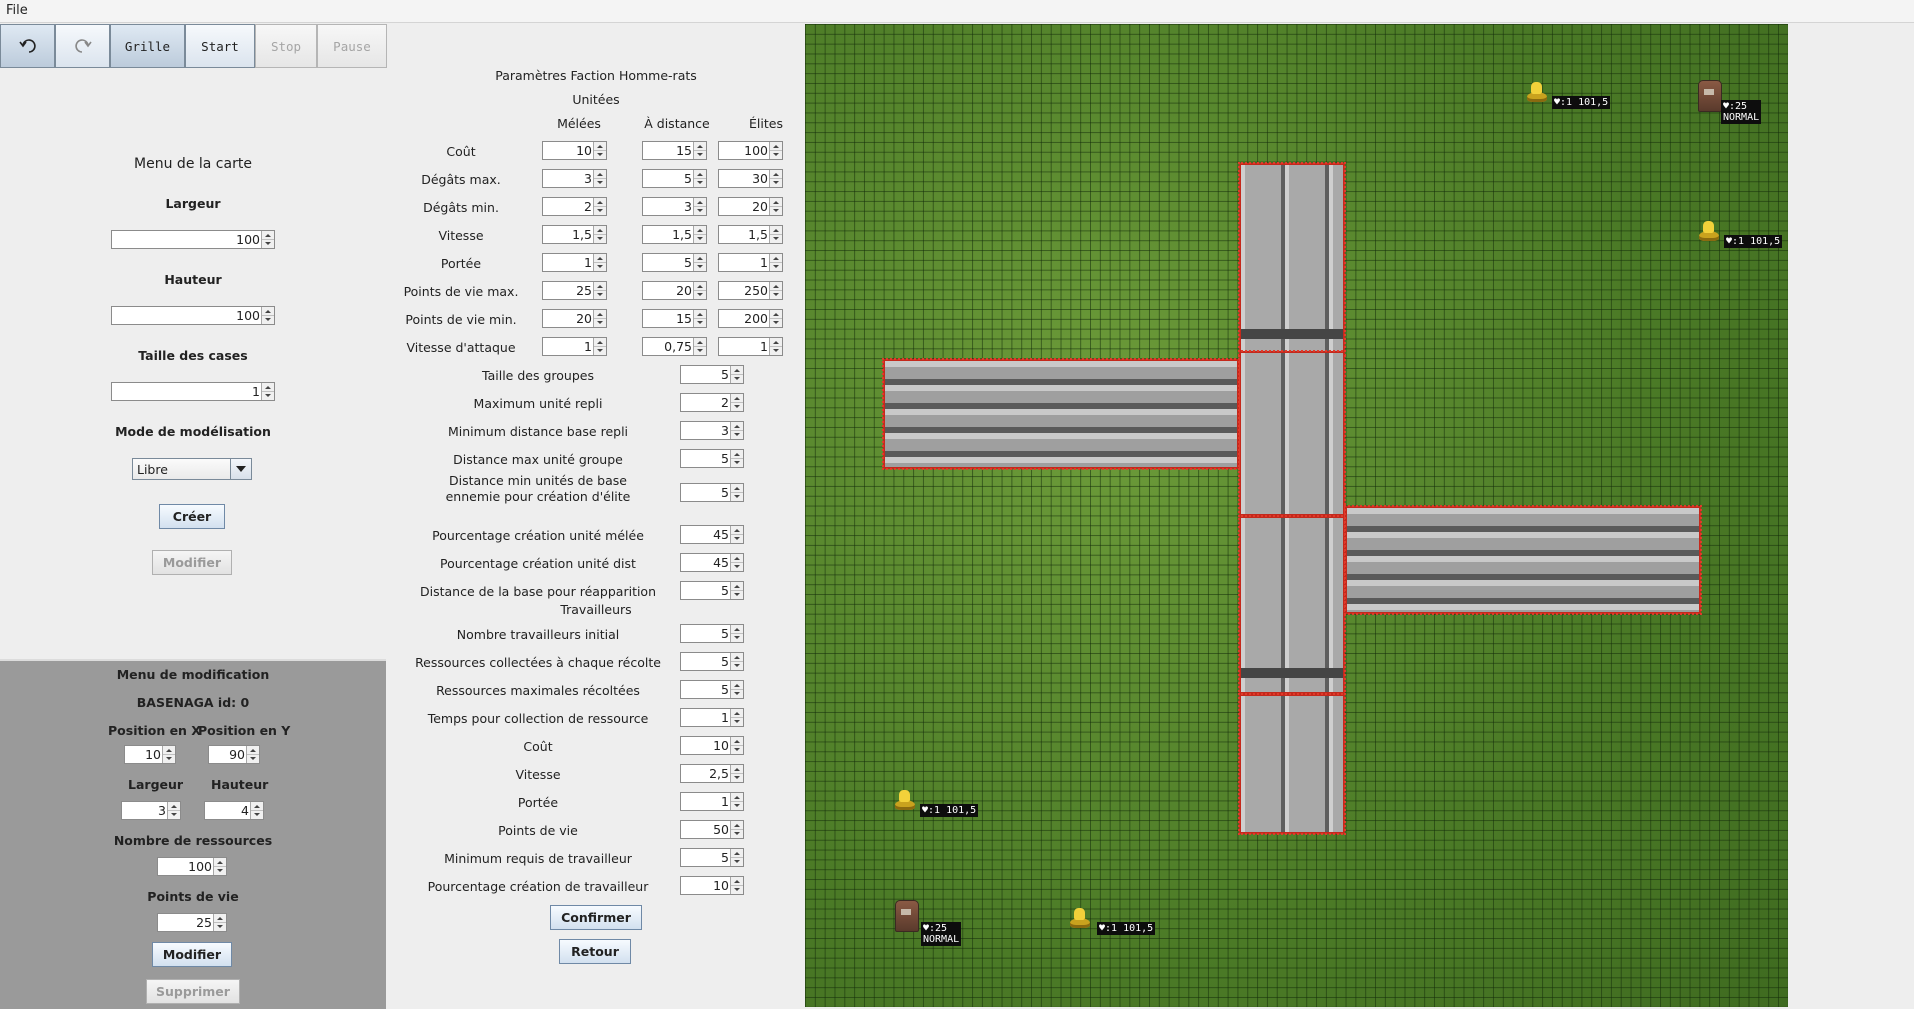 The image size is (1914, 1009). I want to click on resources-spinner: 100, so click(192, 866).